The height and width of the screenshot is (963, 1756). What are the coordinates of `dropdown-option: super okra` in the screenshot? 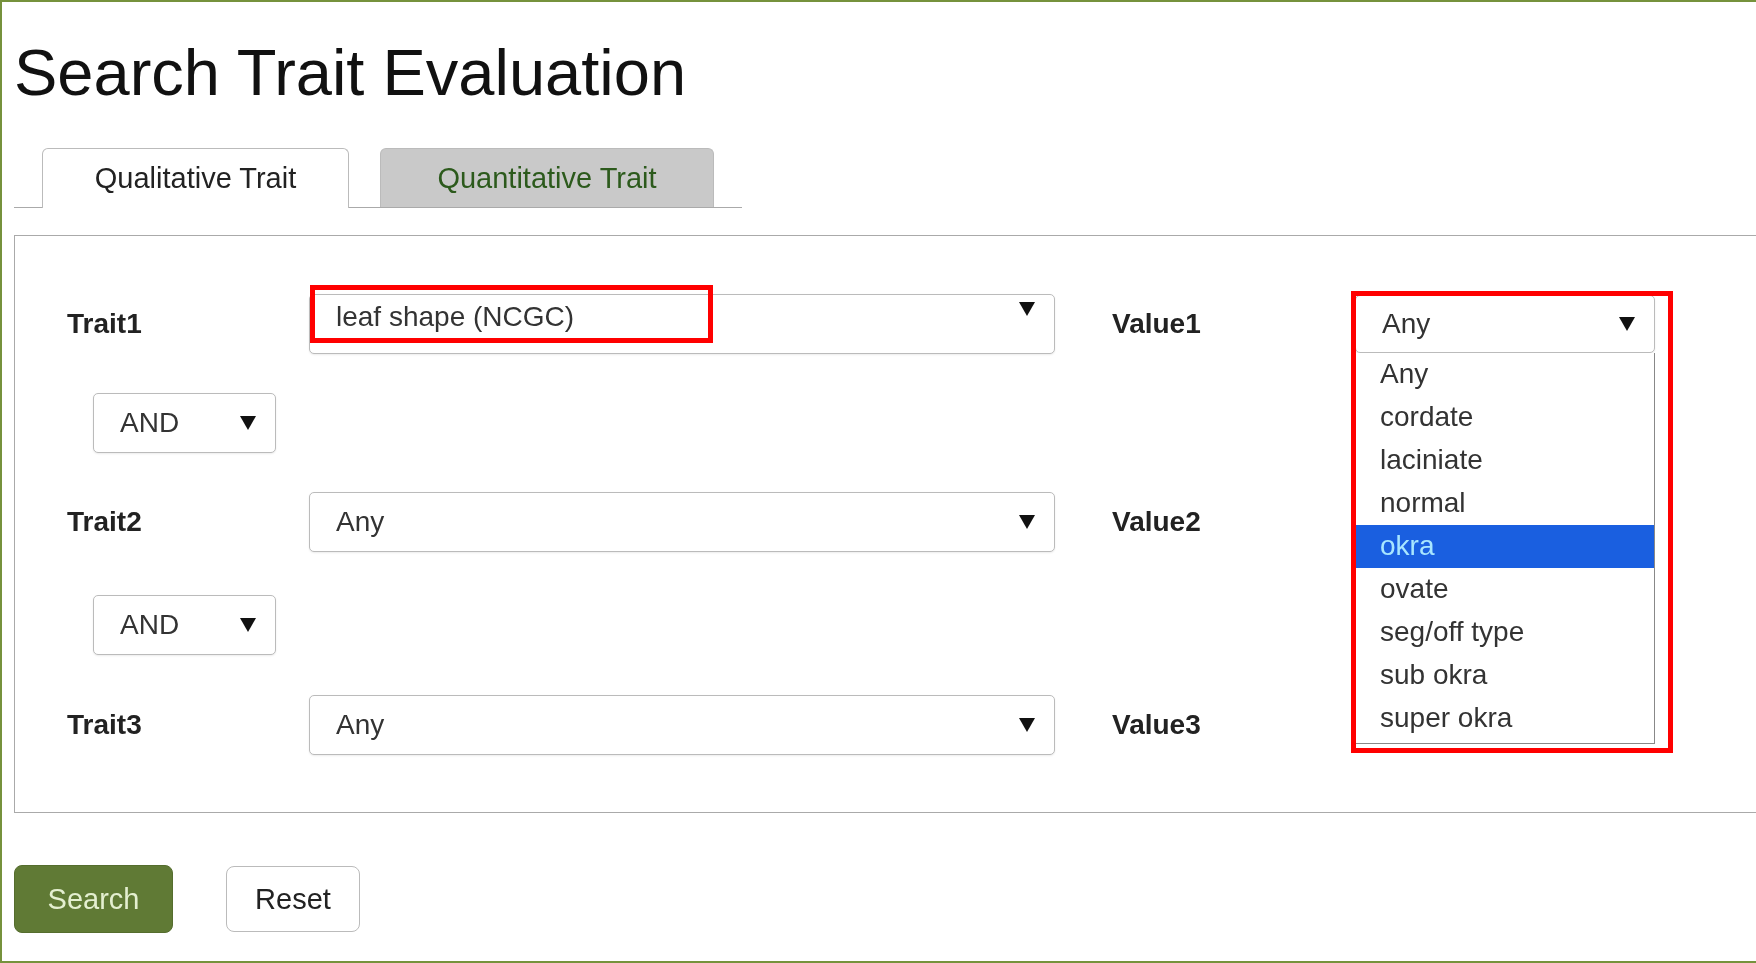 It's located at (1505, 718).